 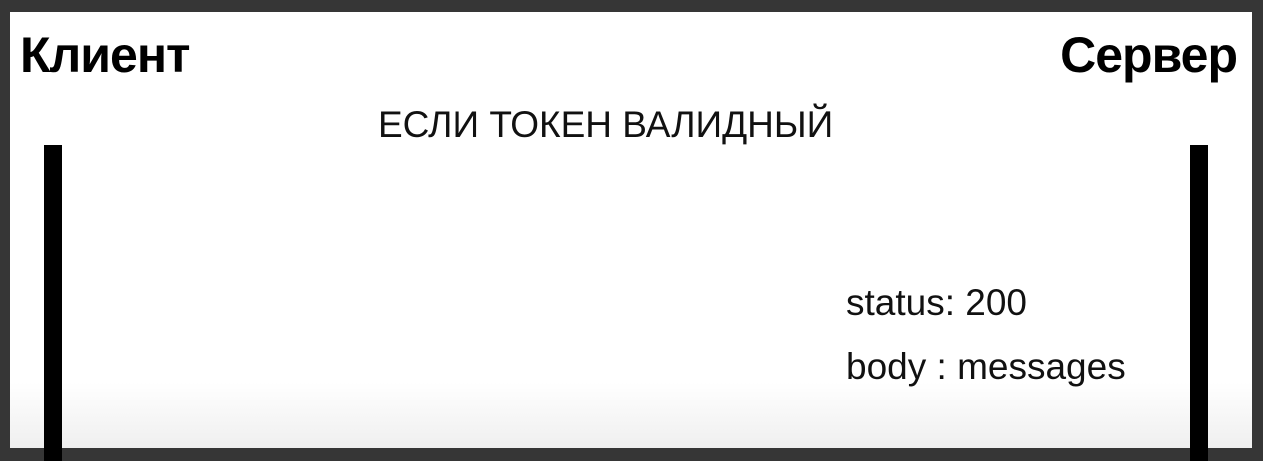 I want to click on client-label: Клиент, so click(x=105, y=55).